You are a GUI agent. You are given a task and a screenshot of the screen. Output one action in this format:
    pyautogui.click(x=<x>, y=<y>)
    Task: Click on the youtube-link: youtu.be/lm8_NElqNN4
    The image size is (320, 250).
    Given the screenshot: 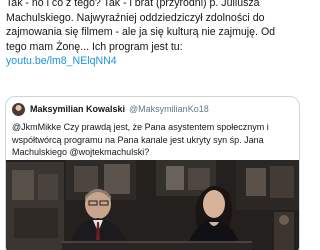 What is the action you would take?
    pyautogui.click(x=61, y=61)
    